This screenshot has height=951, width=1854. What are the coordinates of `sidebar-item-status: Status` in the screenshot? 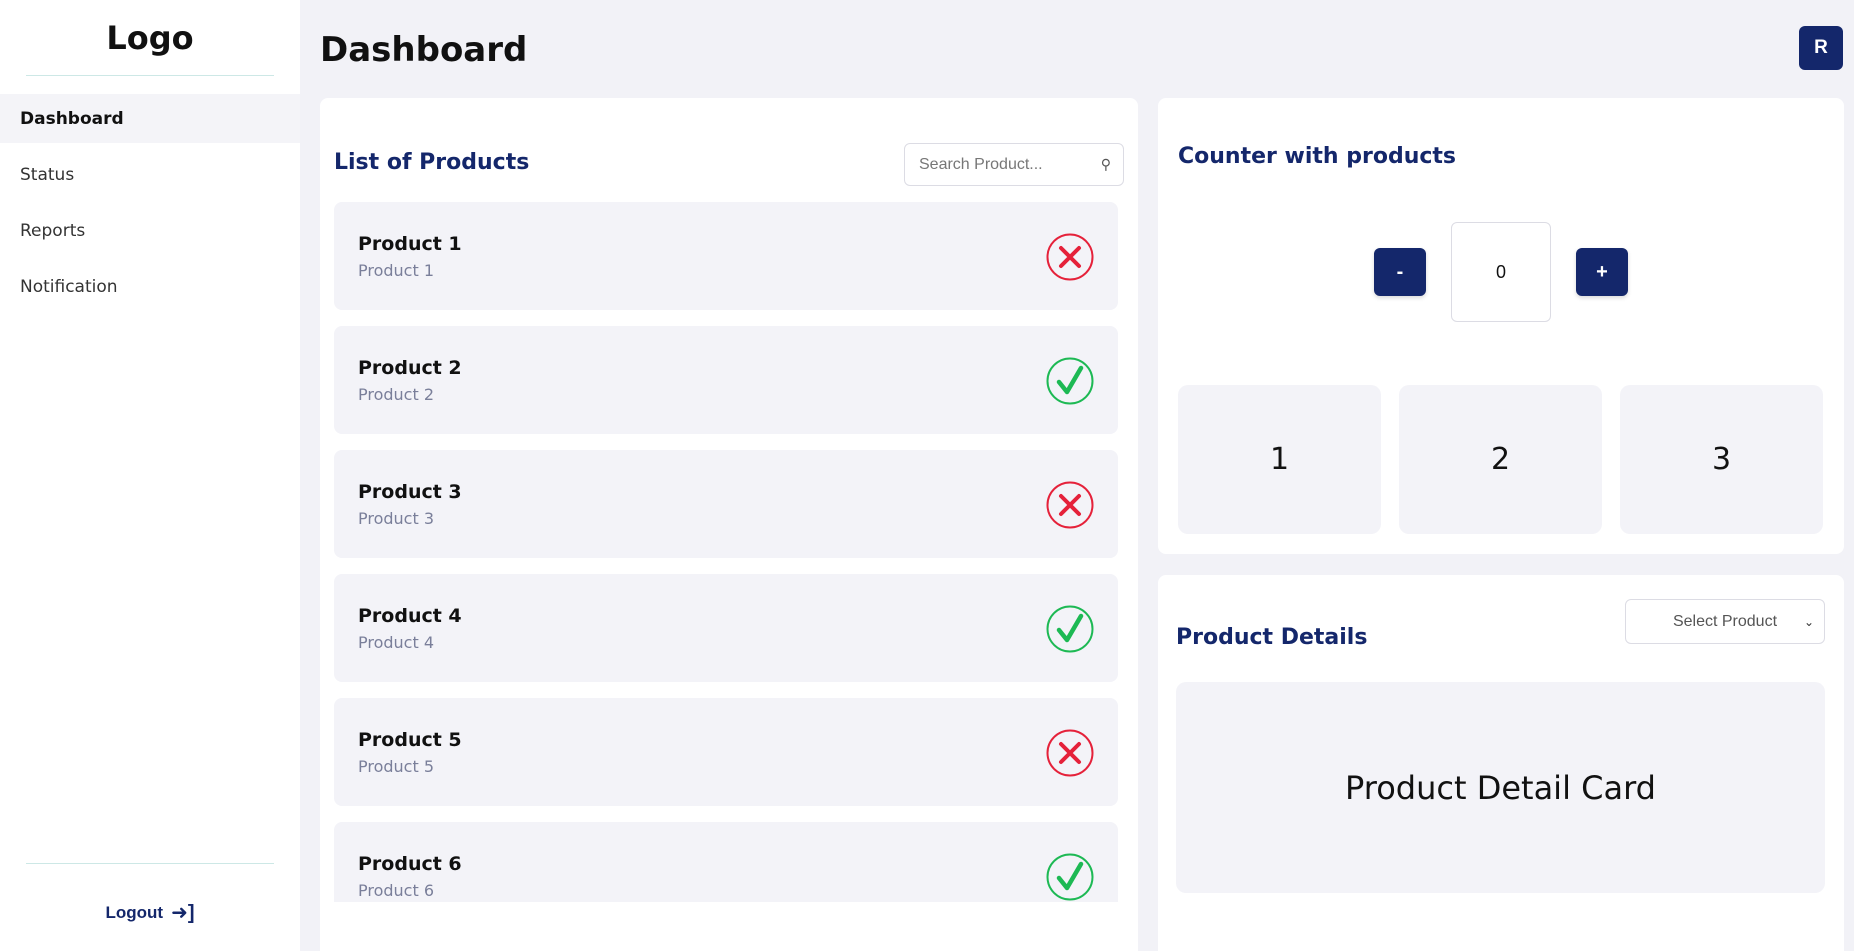 It's located at (150, 174).